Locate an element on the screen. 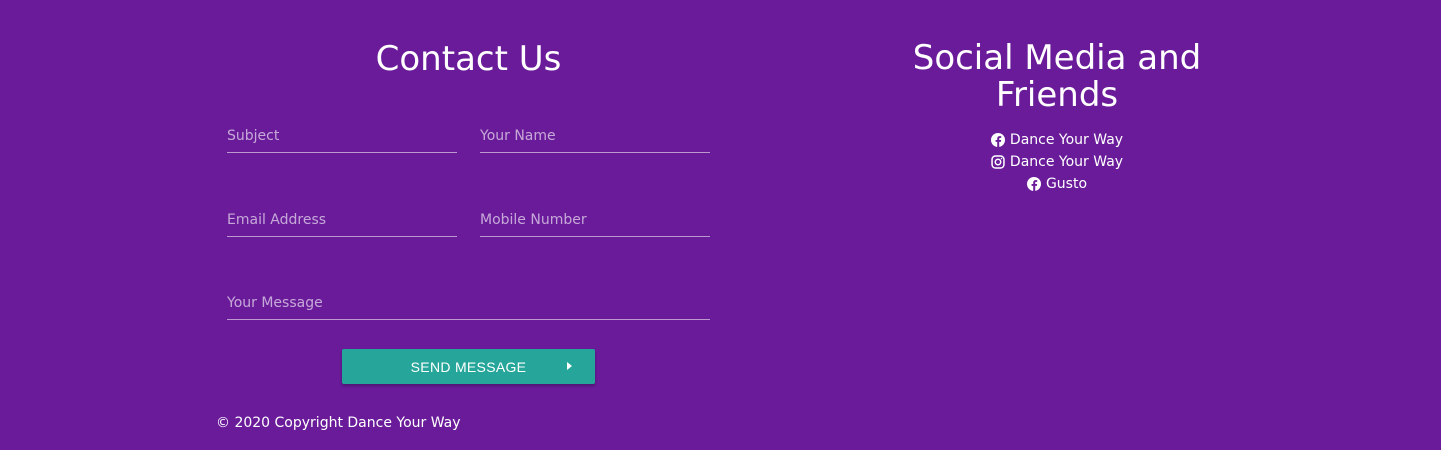  subject-input is located at coordinates (342, 136).